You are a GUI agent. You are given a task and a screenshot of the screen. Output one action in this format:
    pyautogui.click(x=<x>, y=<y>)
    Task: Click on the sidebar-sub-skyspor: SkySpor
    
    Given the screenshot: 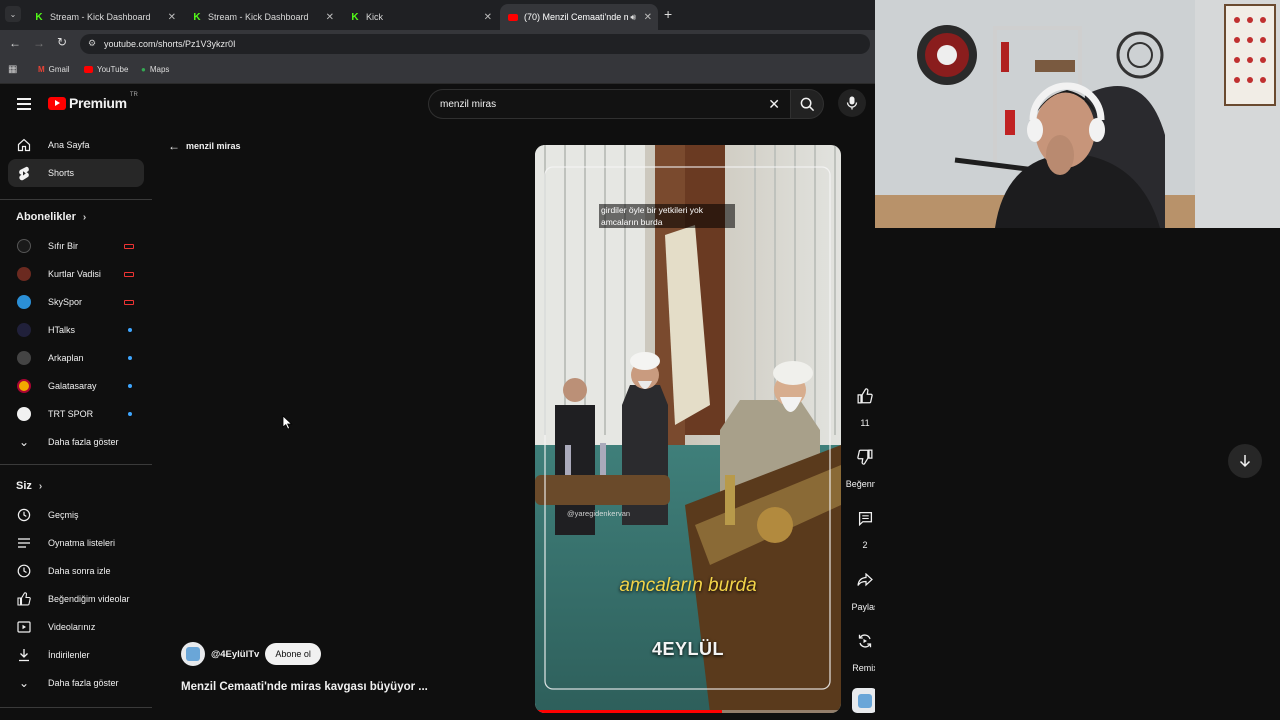 What is the action you would take?
    pyautogui.click(x=76, y=302)
    